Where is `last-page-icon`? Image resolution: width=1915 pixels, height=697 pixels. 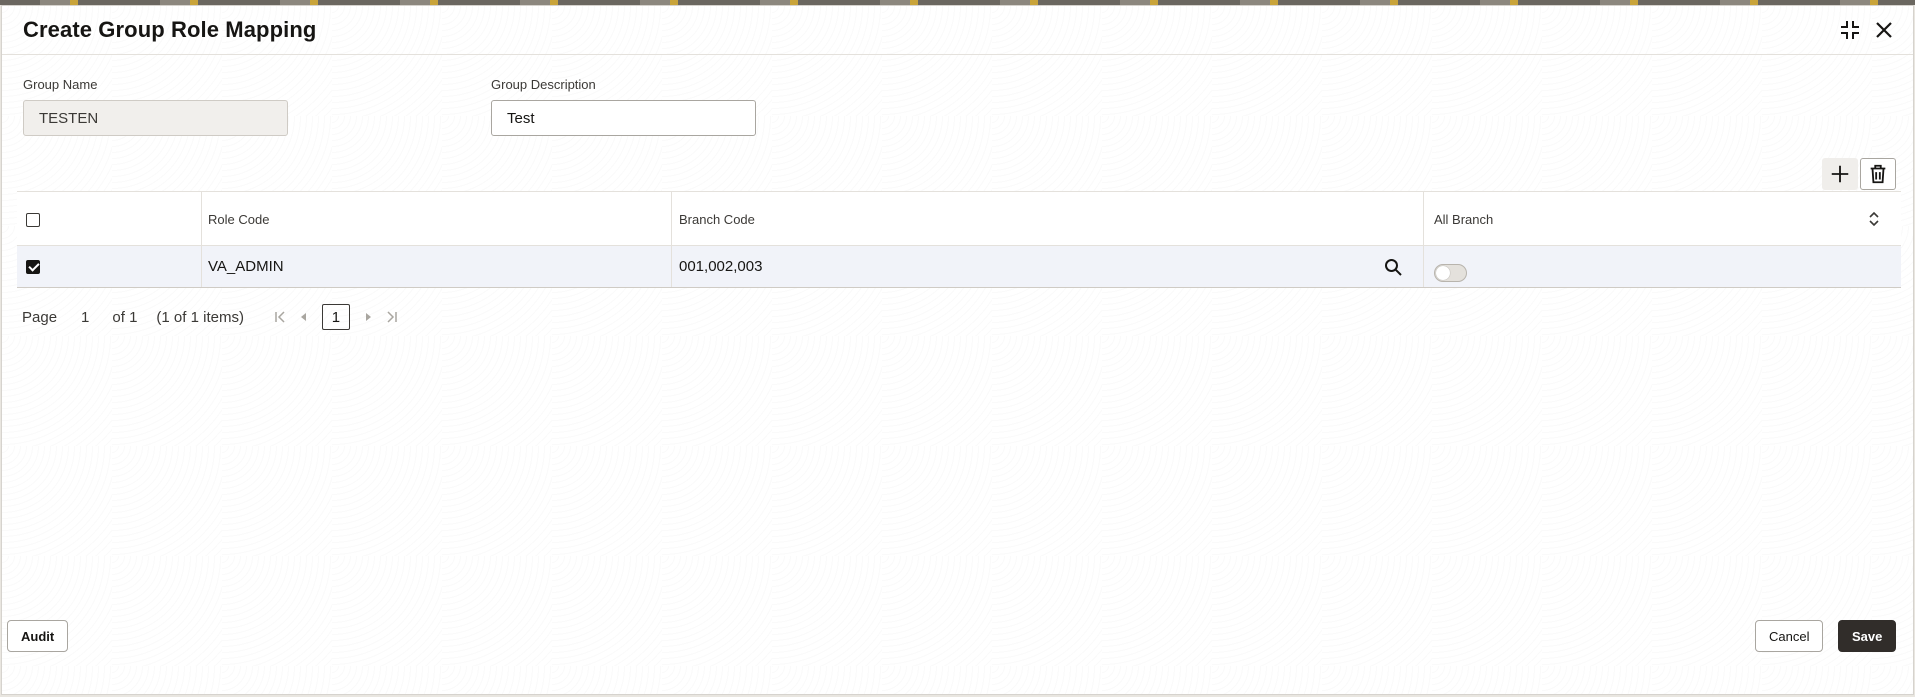
last-page-icon is located at coordinates (392, 317).